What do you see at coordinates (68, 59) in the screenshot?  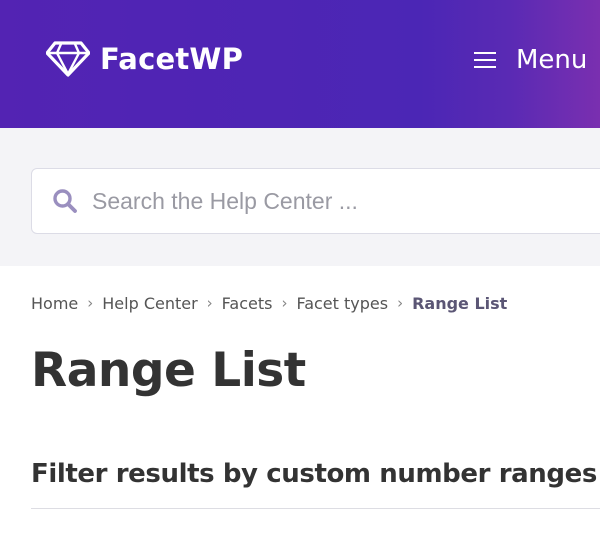 I see `diamond-icon` at bounding box center [68, 59].